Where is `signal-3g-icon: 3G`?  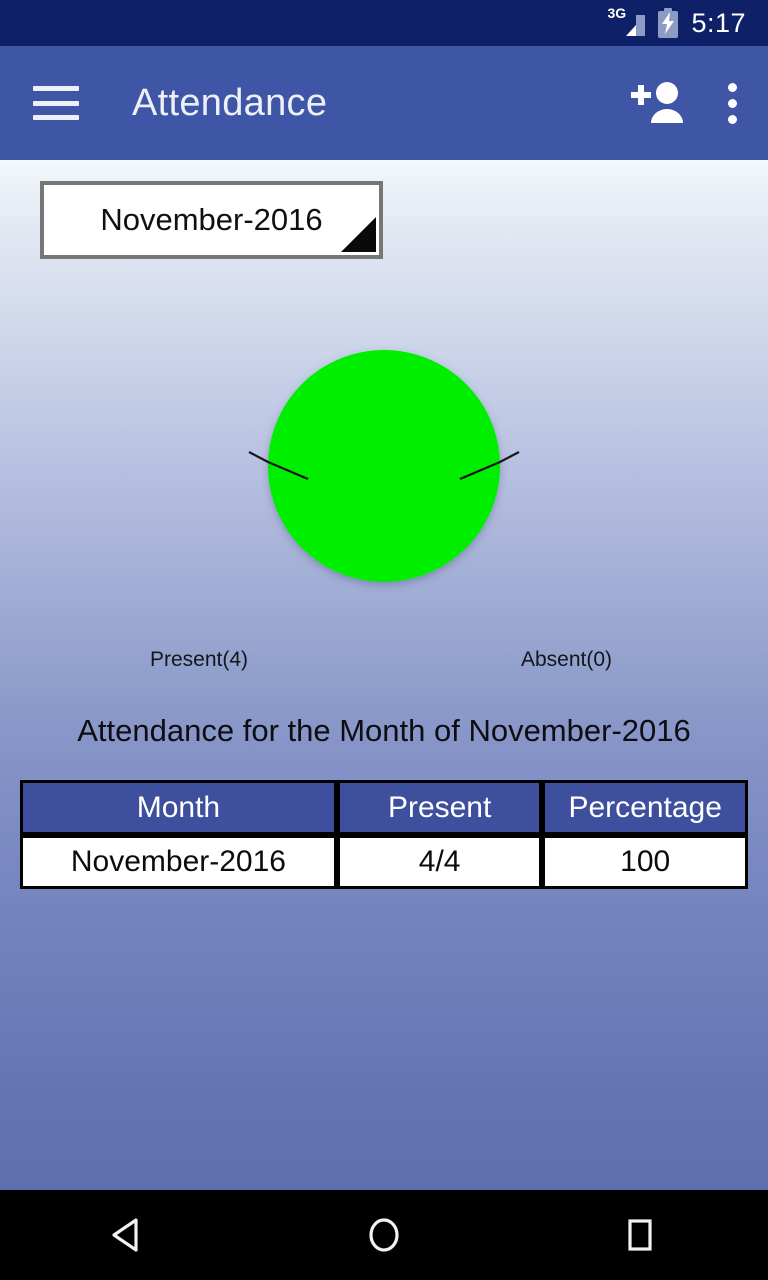
signal-3g-icon: 3G is located at coordinates (626, 21).